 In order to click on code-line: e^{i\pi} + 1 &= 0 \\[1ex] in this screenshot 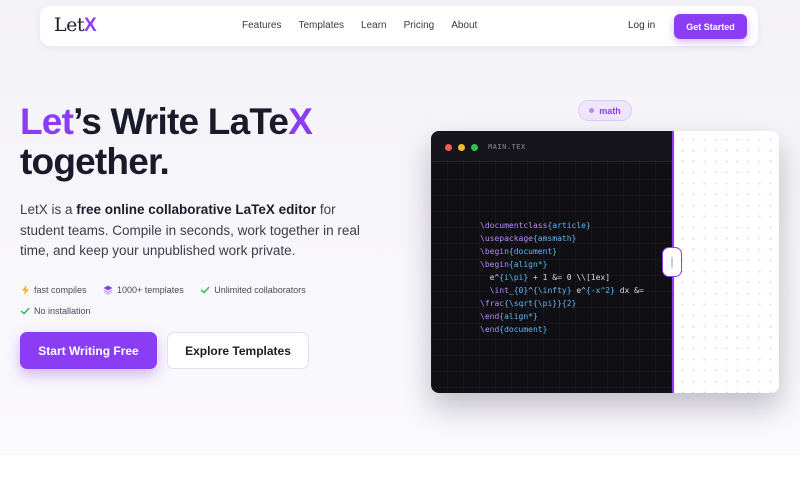, I will do `click(562, 277)`.